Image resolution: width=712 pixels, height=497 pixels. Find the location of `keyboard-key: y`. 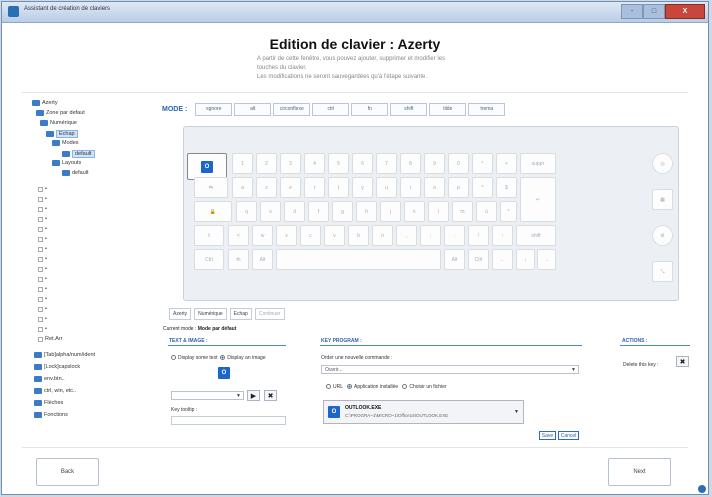

keyboard-key: y is located at coordinates (362, 187).